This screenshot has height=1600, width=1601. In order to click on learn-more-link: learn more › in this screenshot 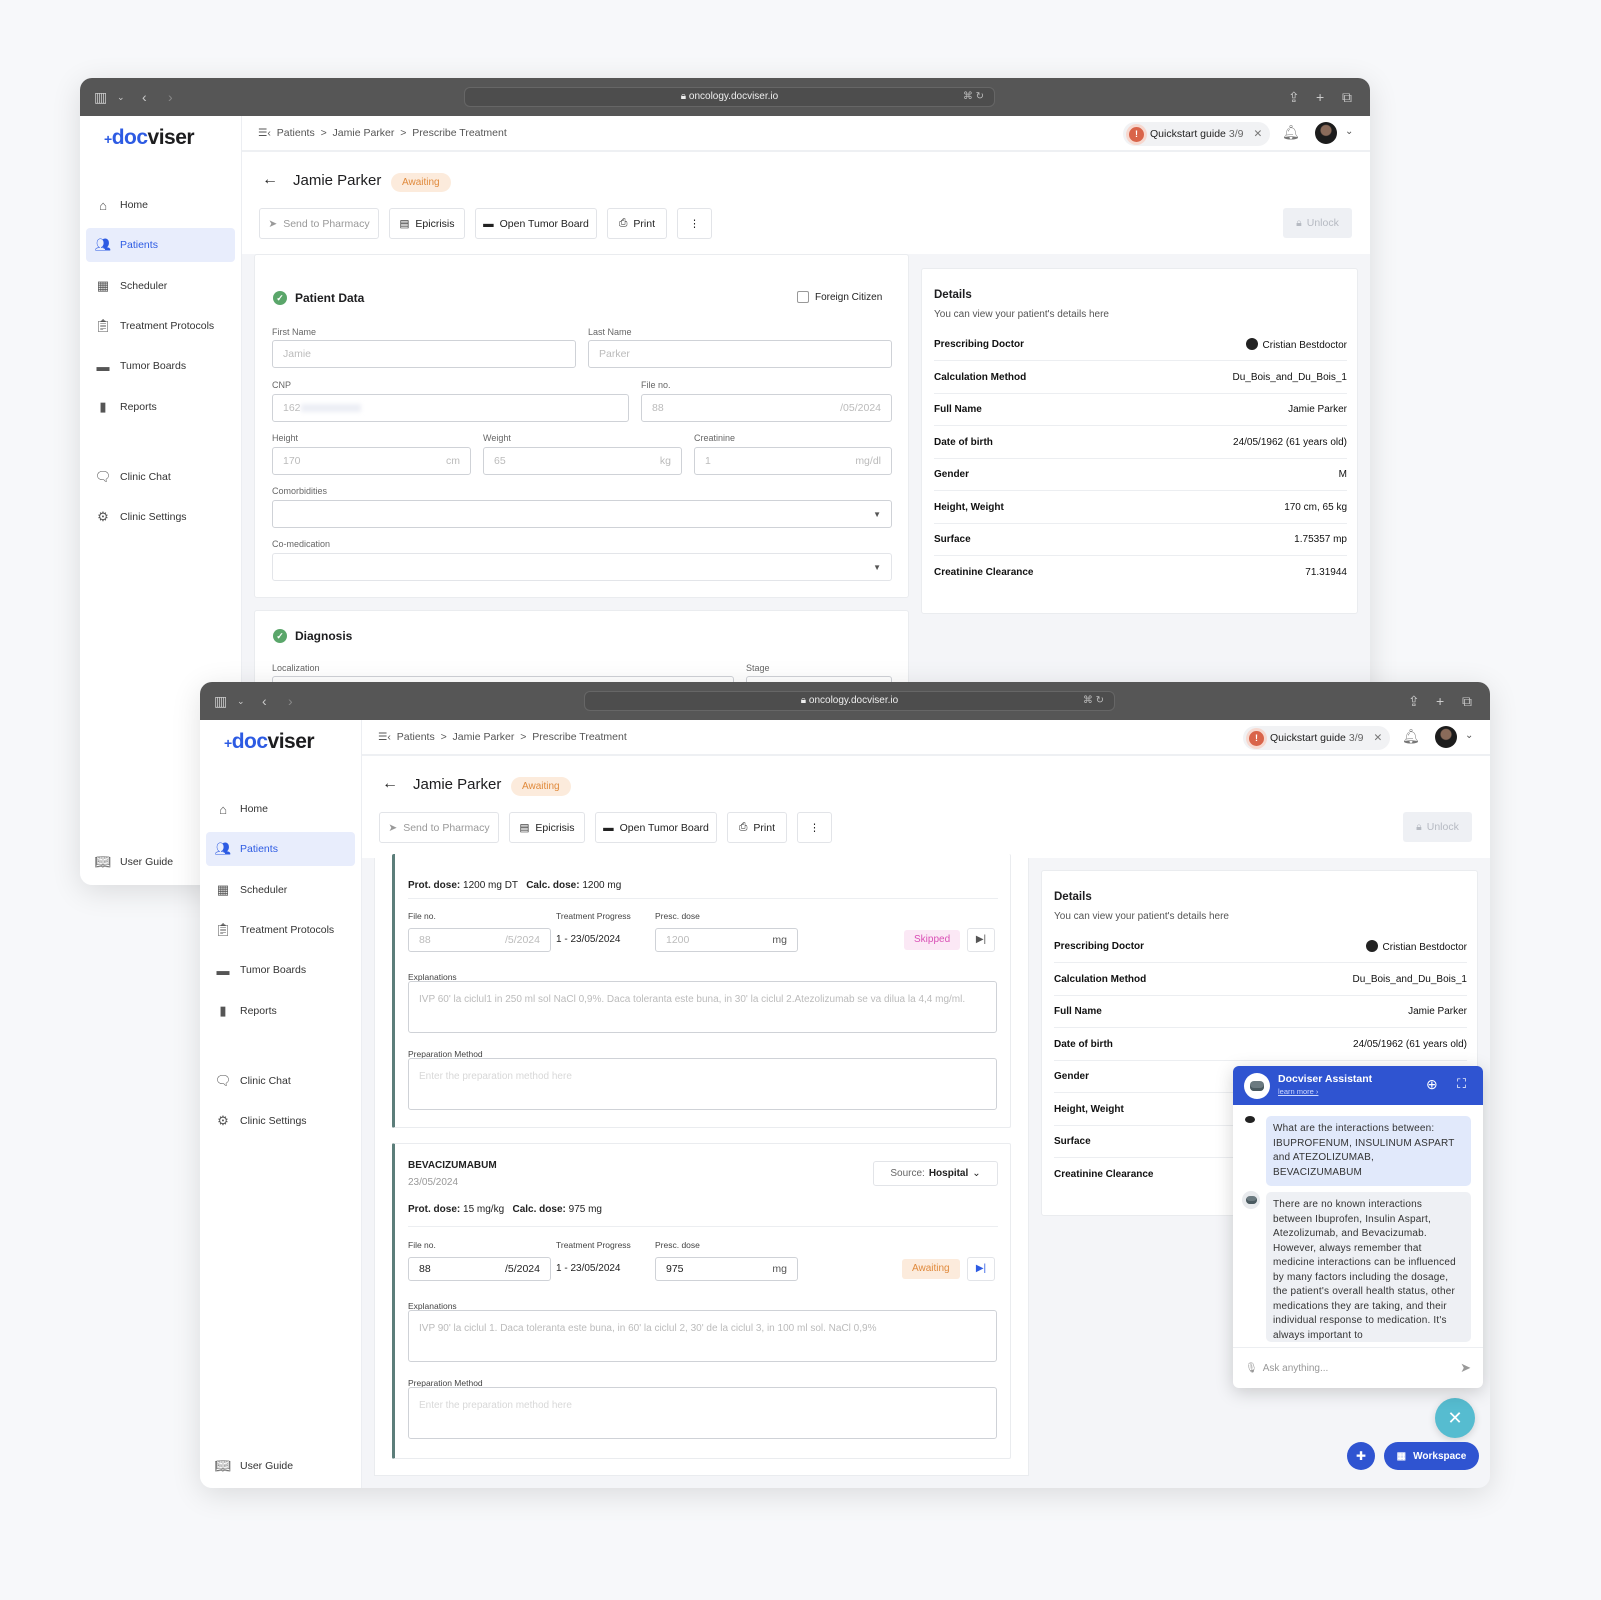, I will do `click(1298, 1091)`.